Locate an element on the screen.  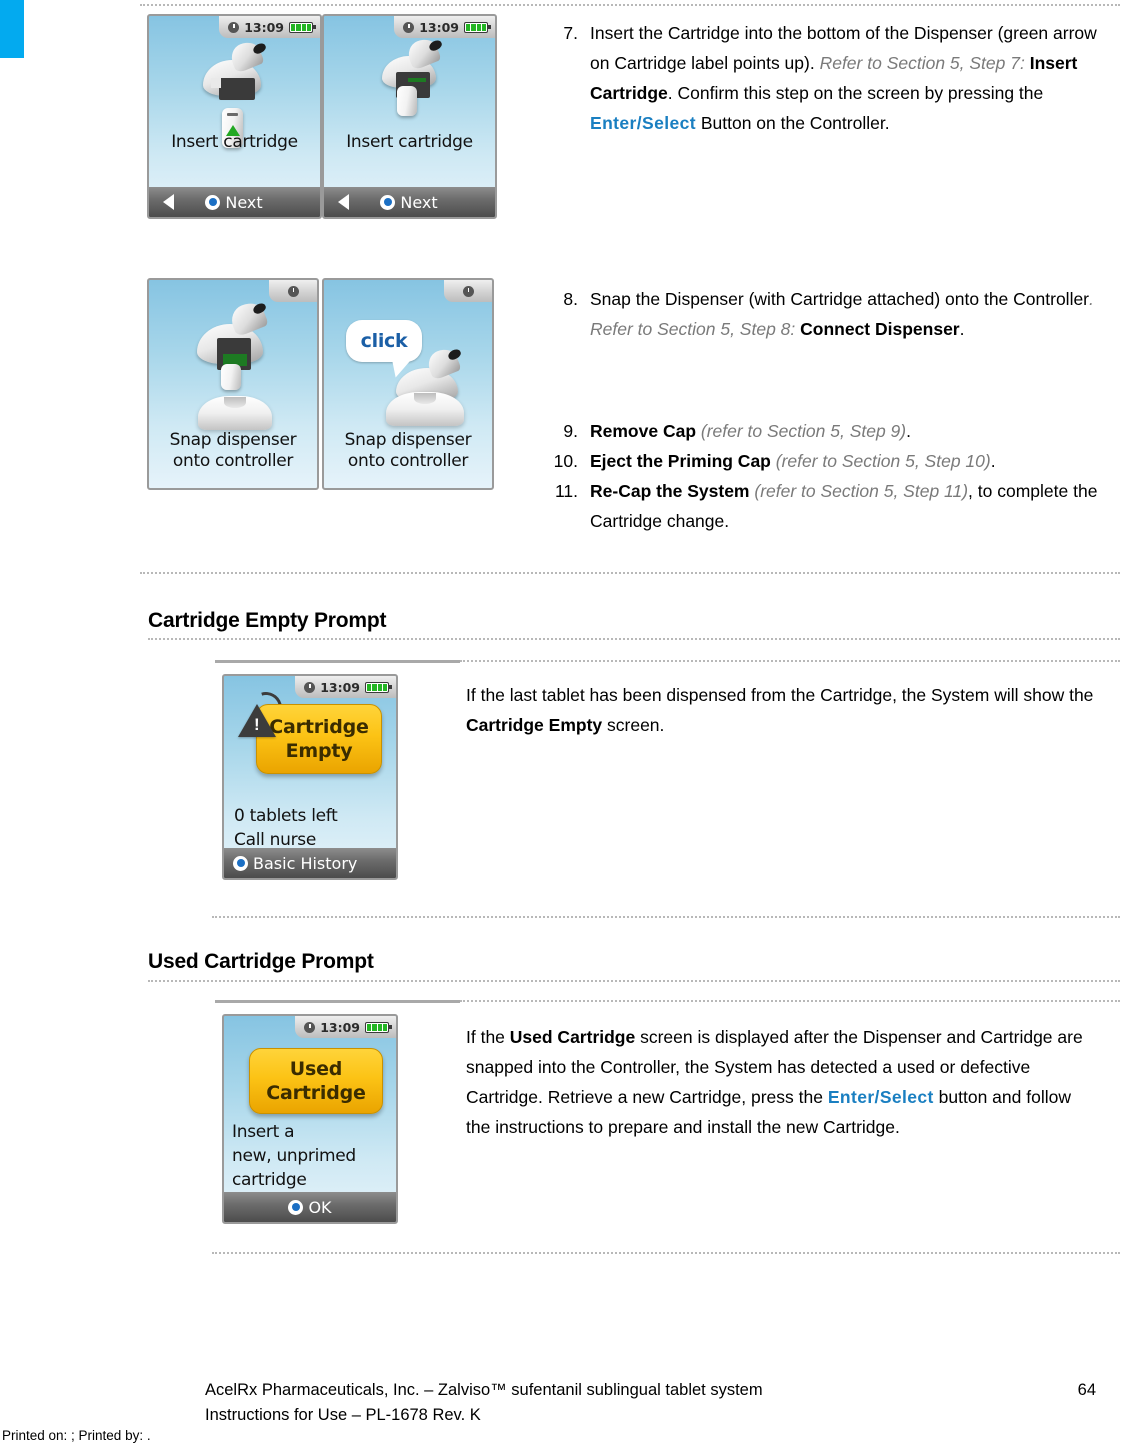
screen-body-text: 0 tablets left Call nurse is located at coordinates (286, 828).